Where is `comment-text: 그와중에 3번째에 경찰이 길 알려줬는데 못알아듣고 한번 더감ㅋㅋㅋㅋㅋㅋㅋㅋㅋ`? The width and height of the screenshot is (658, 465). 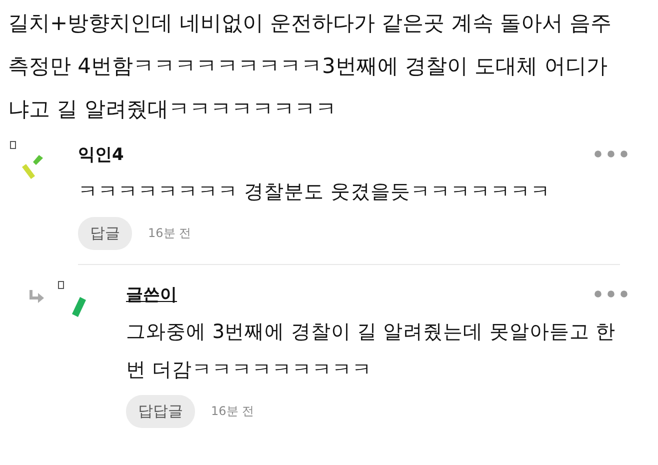
comment-text: 그와중에 3번째에 경찰이 길 알려줬는데 못알아듣고 한번 더감ㅋㅋㅋㅋㅋㅋㅋㅋㅋ is located at coordinates (371, 351).